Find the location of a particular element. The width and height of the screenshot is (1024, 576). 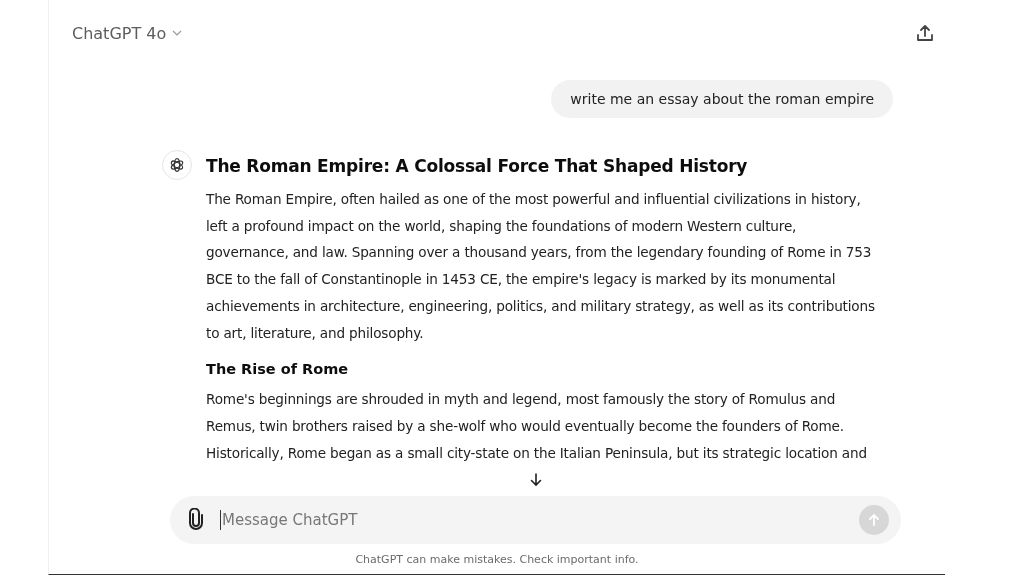

section-heading: The Rise of Rome is located at coordinates (278, 370).